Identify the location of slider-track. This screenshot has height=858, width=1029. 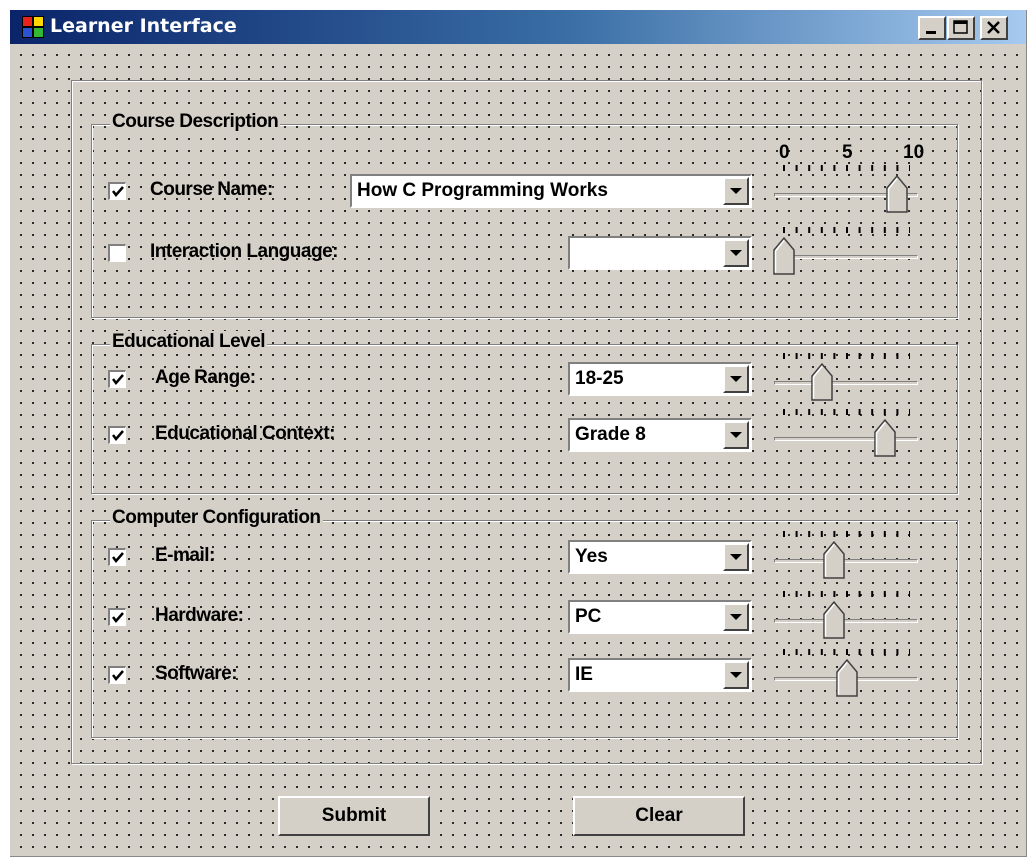
(846, 383).